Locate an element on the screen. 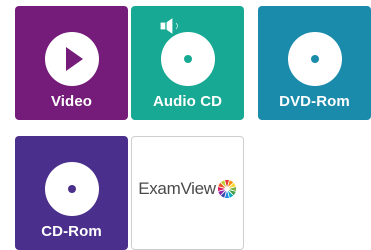  examview-tile: ExamView is located at coordinates (187, 193).